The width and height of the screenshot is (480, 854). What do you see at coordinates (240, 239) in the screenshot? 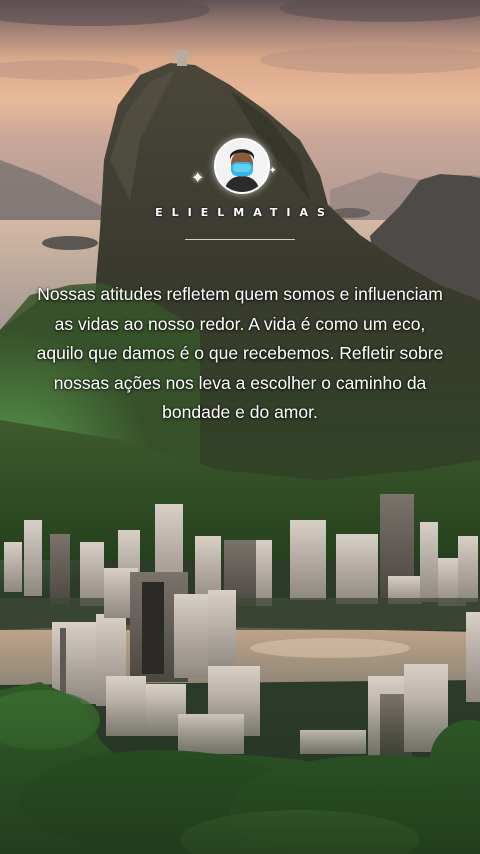
I see `divider` at bounding box center [240, 239].